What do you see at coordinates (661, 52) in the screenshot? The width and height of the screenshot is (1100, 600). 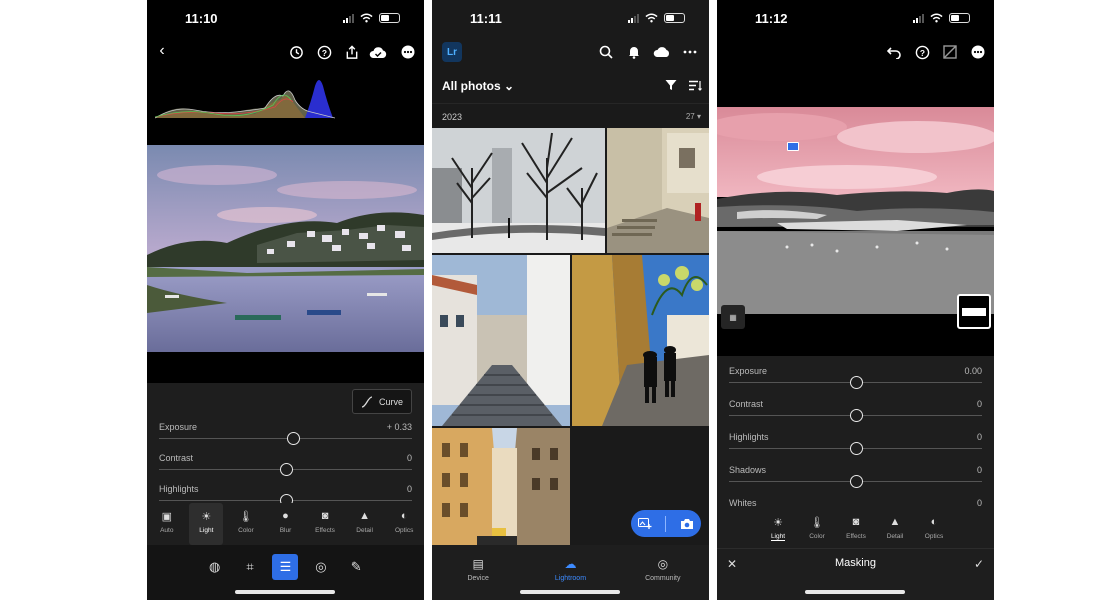 I see `cloud-icon` at bounding box center [661, 52].